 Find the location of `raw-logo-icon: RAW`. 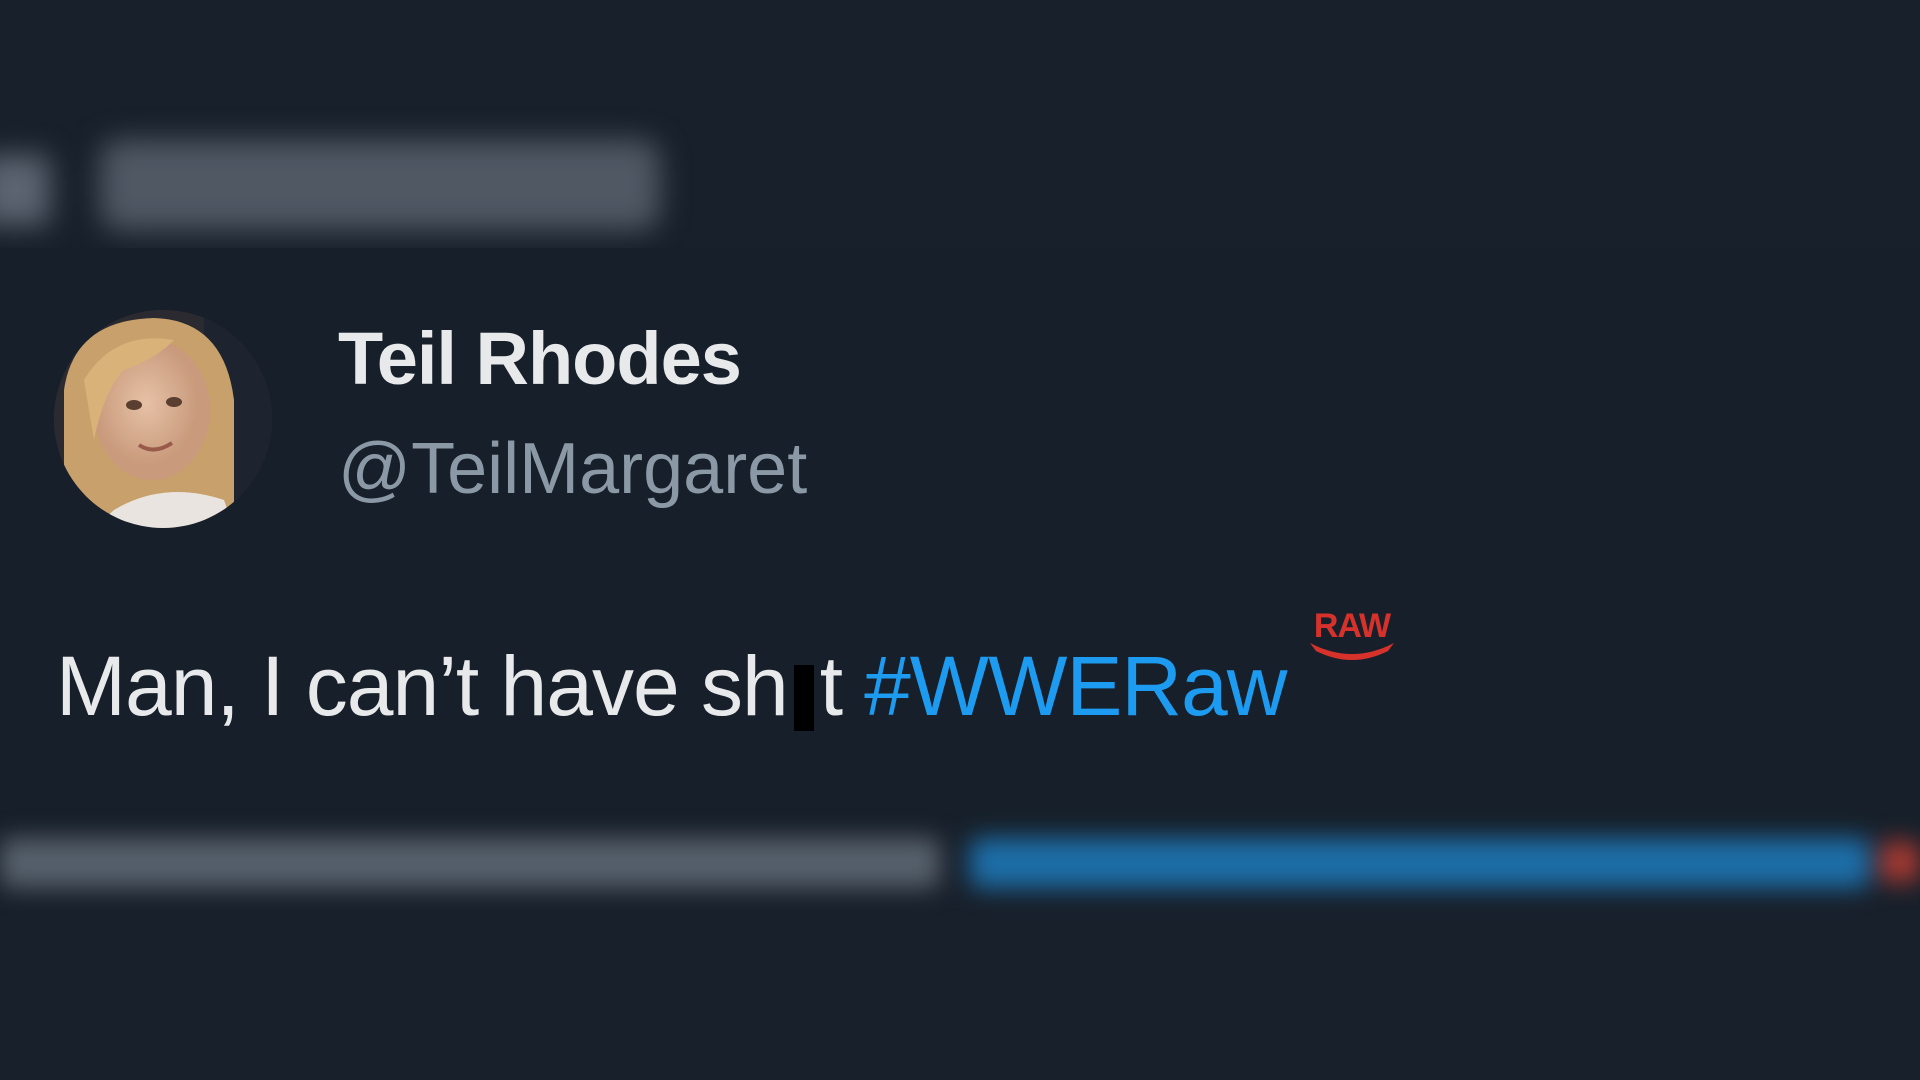

raw-logo-icon: RAW is located at coordinates (1352, 638).